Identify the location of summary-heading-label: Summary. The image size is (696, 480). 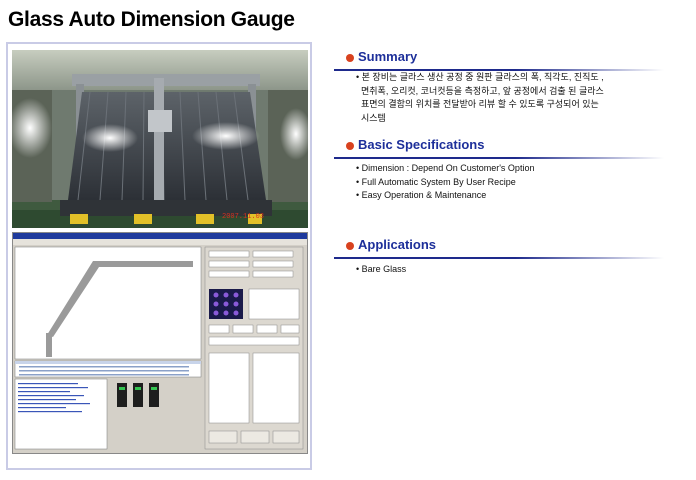
(388, 56).